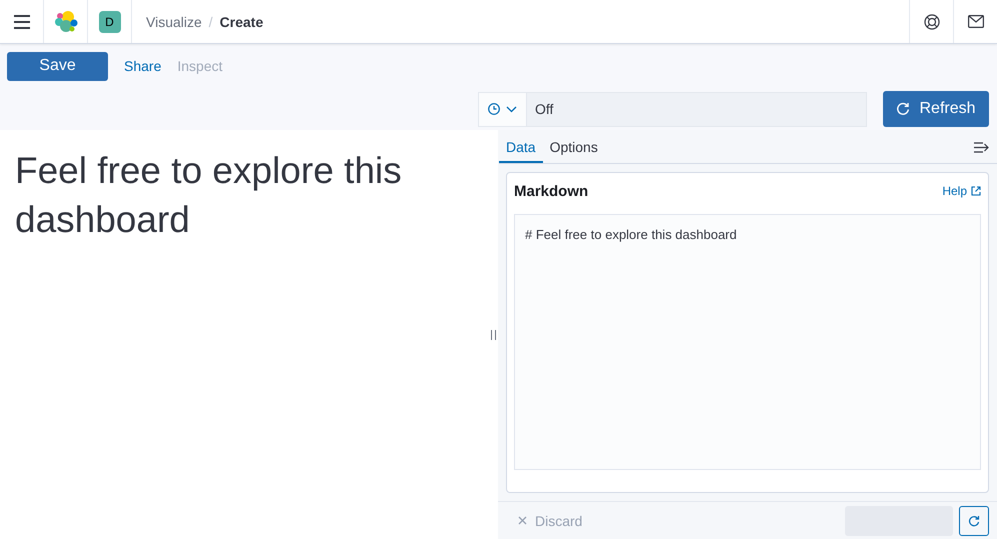  What do you see at coordinates (109, 21) in the screenshot?
I see `space-avatar: D` at bounding box center [109, 21].